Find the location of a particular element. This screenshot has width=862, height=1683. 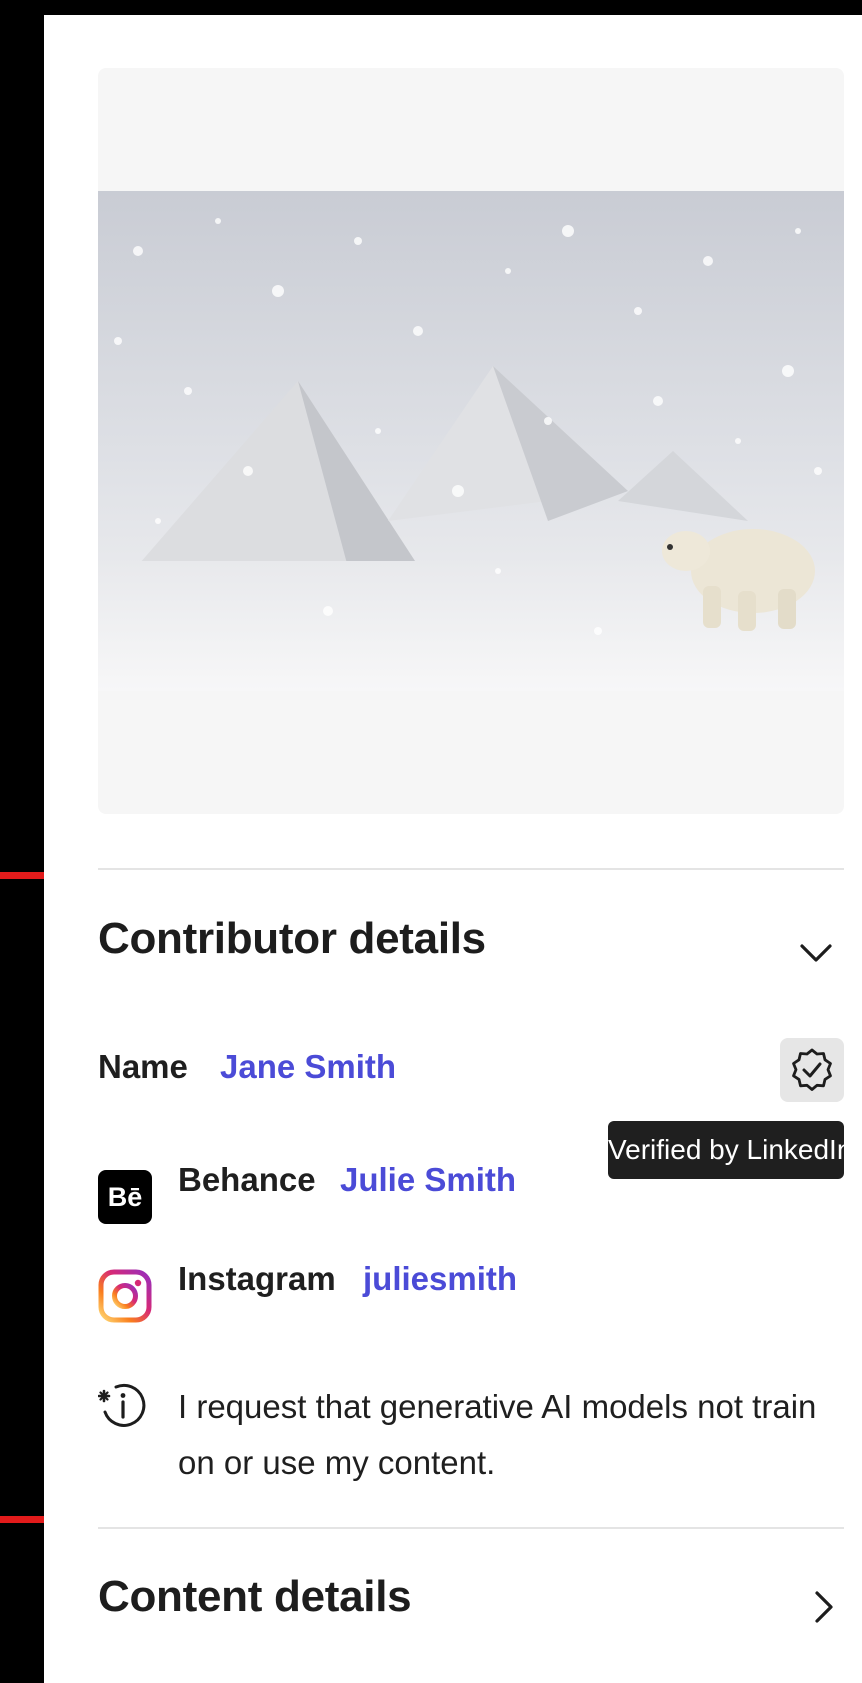

verified-badge-button is located at coordinates (812, 1070).